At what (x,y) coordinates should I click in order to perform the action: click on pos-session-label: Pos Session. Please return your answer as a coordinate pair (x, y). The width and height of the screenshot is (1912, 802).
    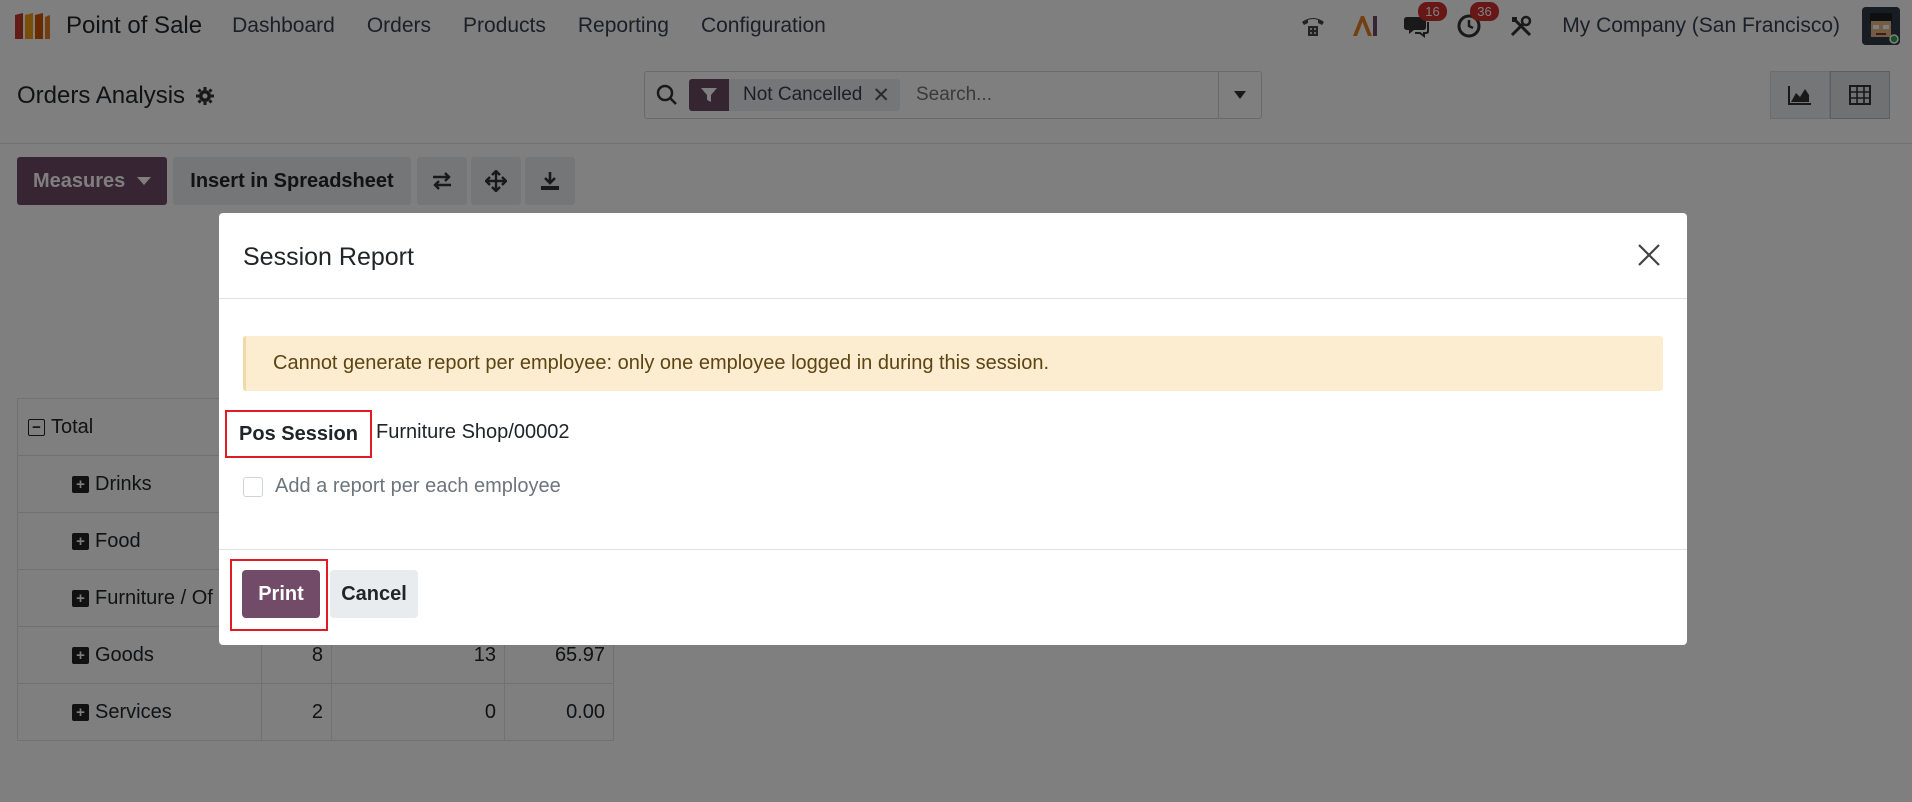
    Looking at the image, I should click on (298, 434).